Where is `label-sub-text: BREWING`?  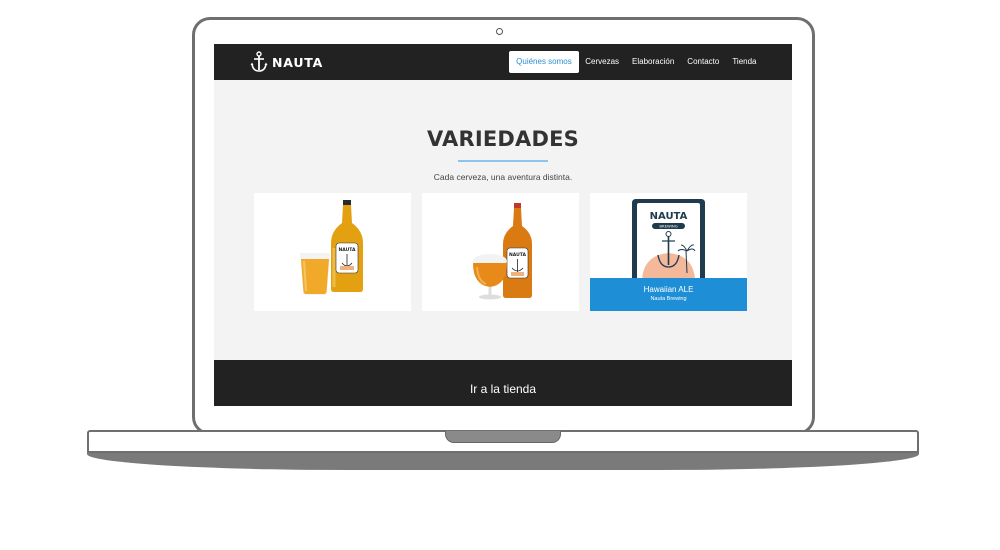
label-sub-text: BREWING is located at coordinates (668, 226).